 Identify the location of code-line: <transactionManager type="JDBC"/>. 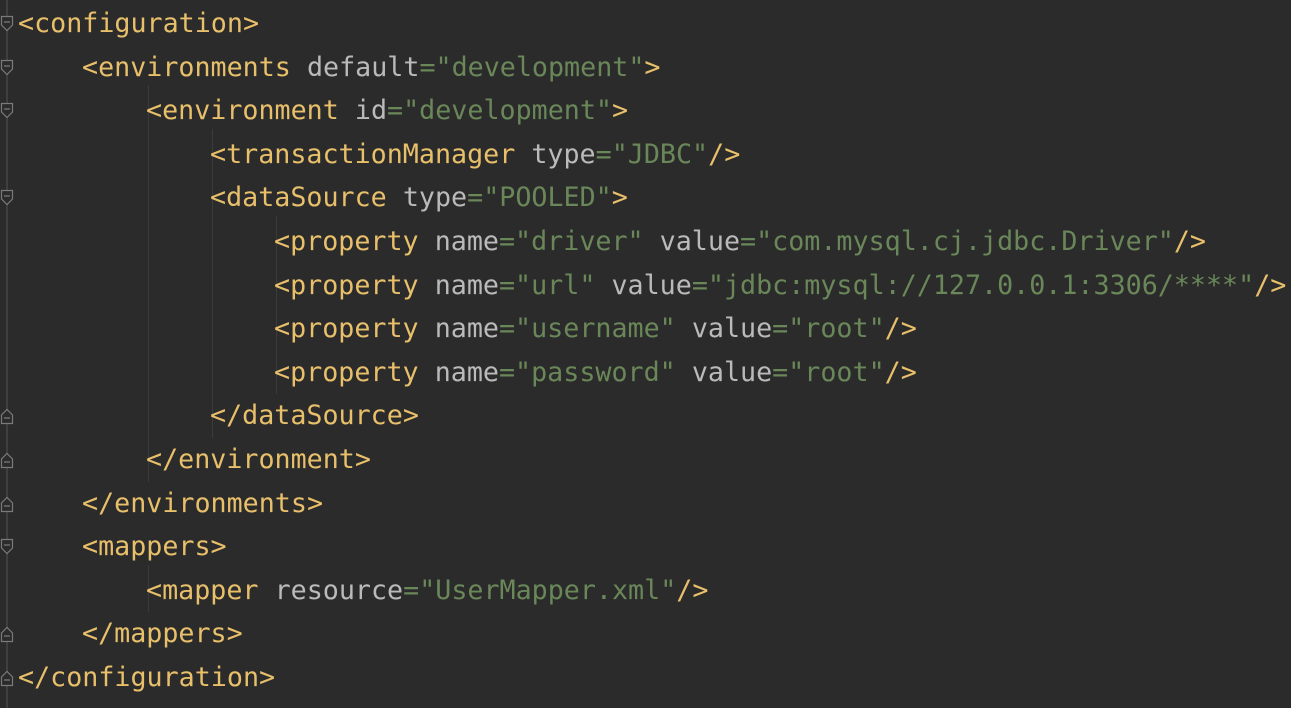
(475, 155).